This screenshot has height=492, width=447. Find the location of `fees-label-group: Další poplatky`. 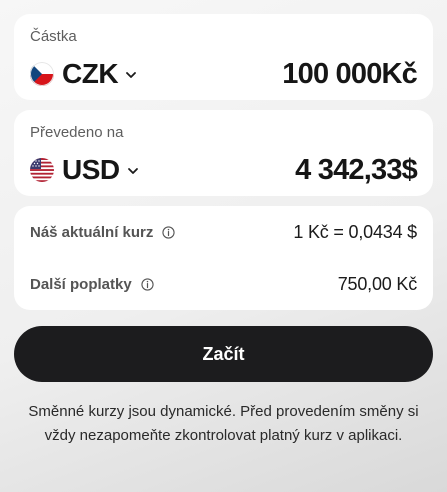

fees-label-group: Další poplatky is located at coordinates (92, 284).